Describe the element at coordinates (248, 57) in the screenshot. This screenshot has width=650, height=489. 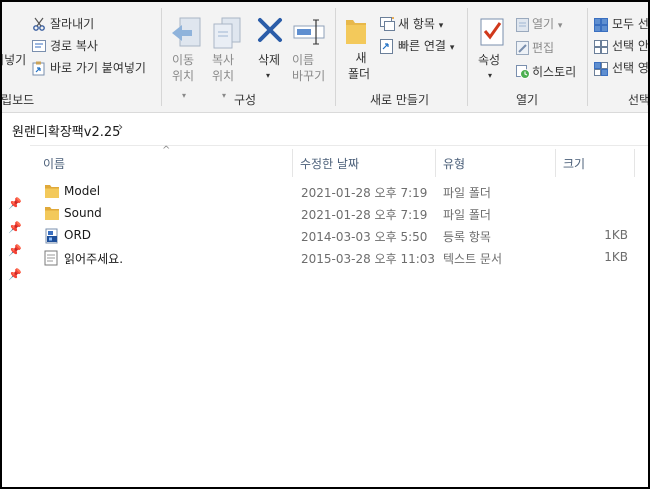
I see `organize-group: 이동 위치 ▾ 복사 위치 ▾ 삭제 ▾ 이름 바꾸기 구성` at that location.